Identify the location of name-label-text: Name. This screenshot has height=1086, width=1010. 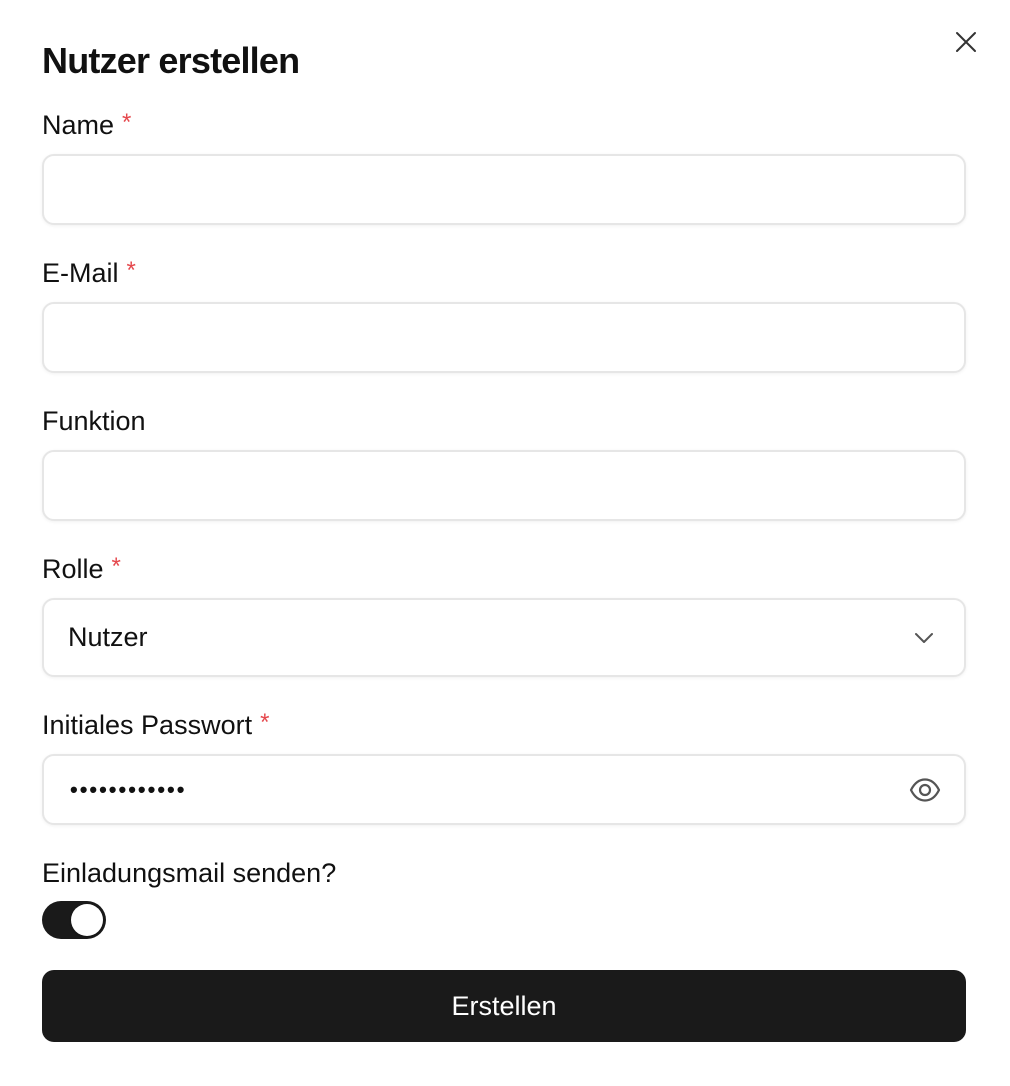
(78, 125).